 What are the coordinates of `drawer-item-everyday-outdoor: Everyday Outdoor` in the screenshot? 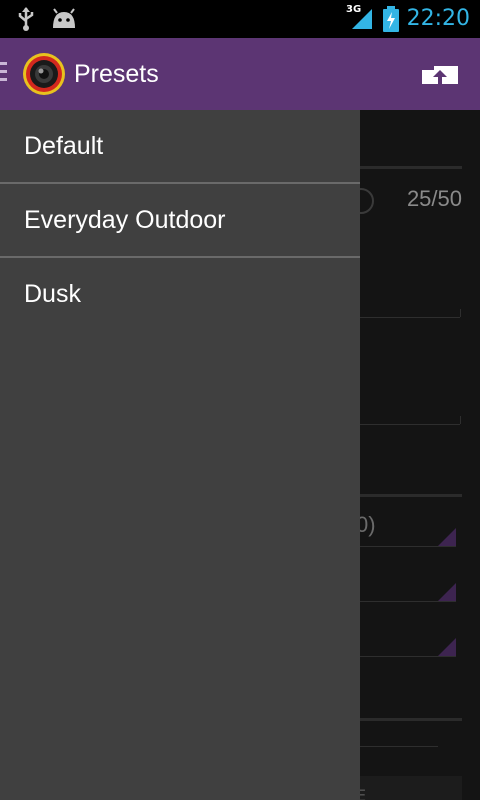 It's located at (180, 220).